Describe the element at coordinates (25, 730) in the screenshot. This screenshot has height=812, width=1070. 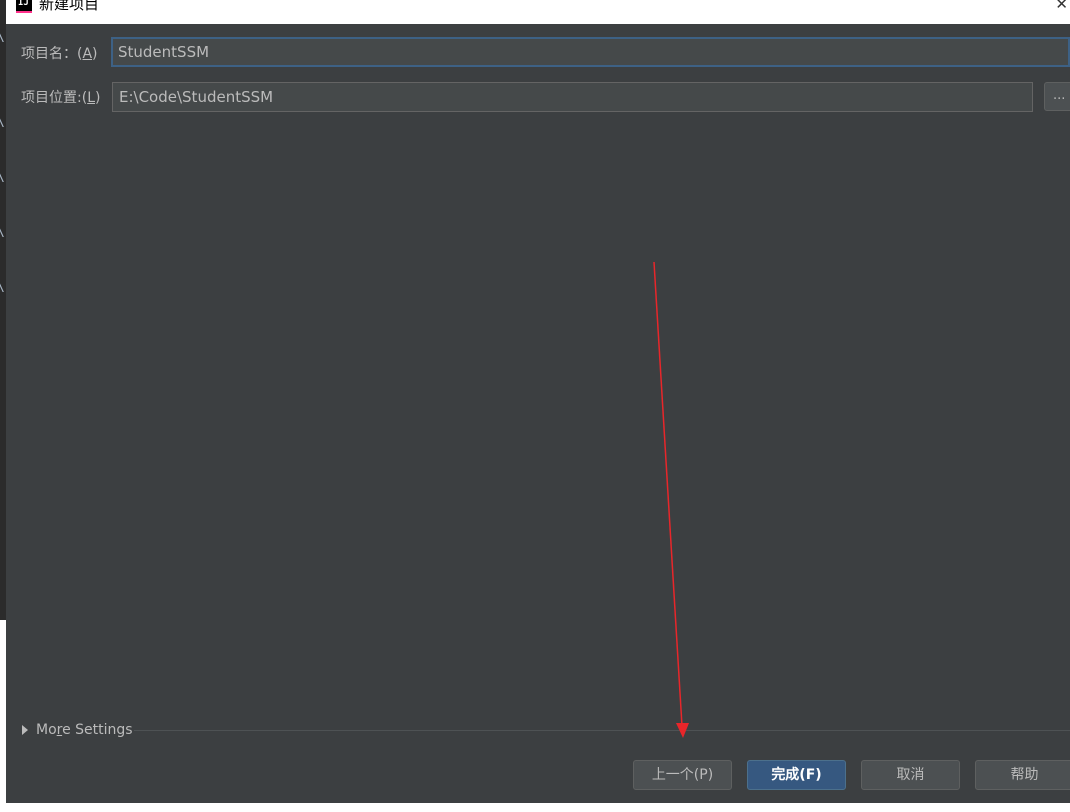
I see `expand-triangle-icon` at that location.